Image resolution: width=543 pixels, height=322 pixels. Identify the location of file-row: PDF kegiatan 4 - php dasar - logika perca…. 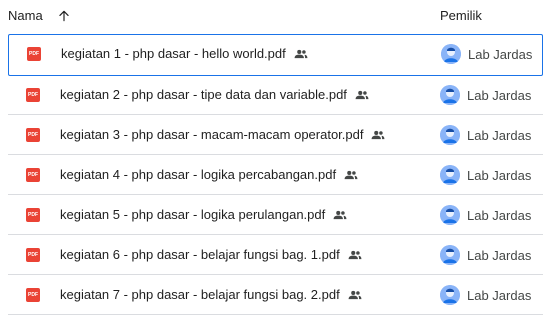
(275, 175).